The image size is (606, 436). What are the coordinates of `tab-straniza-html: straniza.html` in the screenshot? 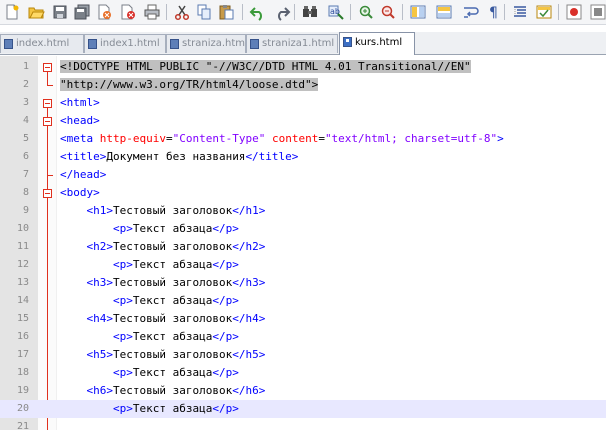 It's located at (206, 43).